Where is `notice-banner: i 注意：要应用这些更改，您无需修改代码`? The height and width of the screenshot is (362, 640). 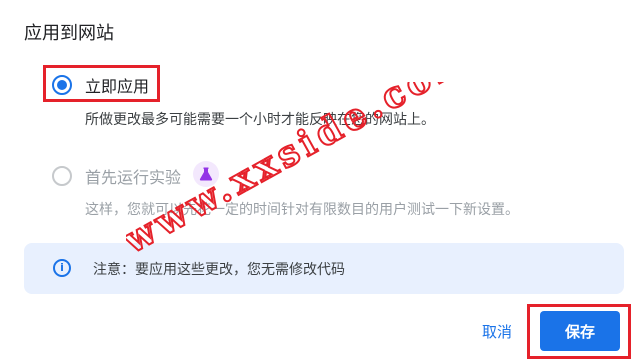
notice-banner: i 注意：要应用这些更改，您无需修改代码 is located at coordinates (324, 268).